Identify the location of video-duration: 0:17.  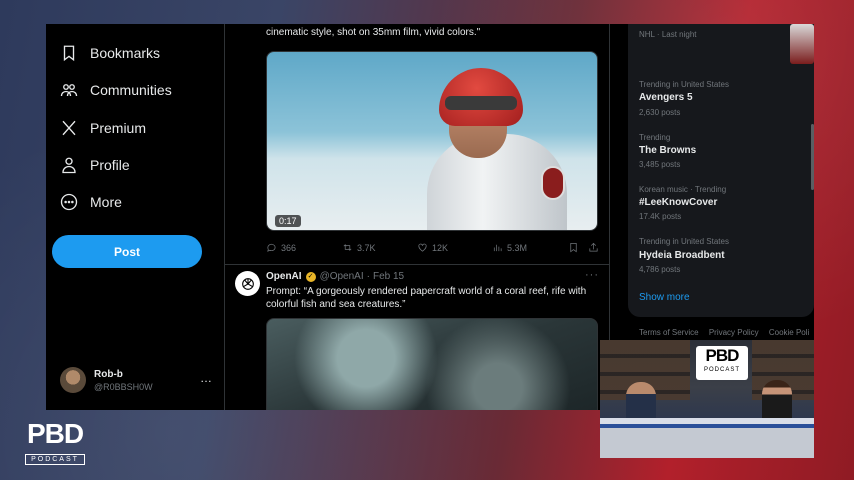
(288, 221).